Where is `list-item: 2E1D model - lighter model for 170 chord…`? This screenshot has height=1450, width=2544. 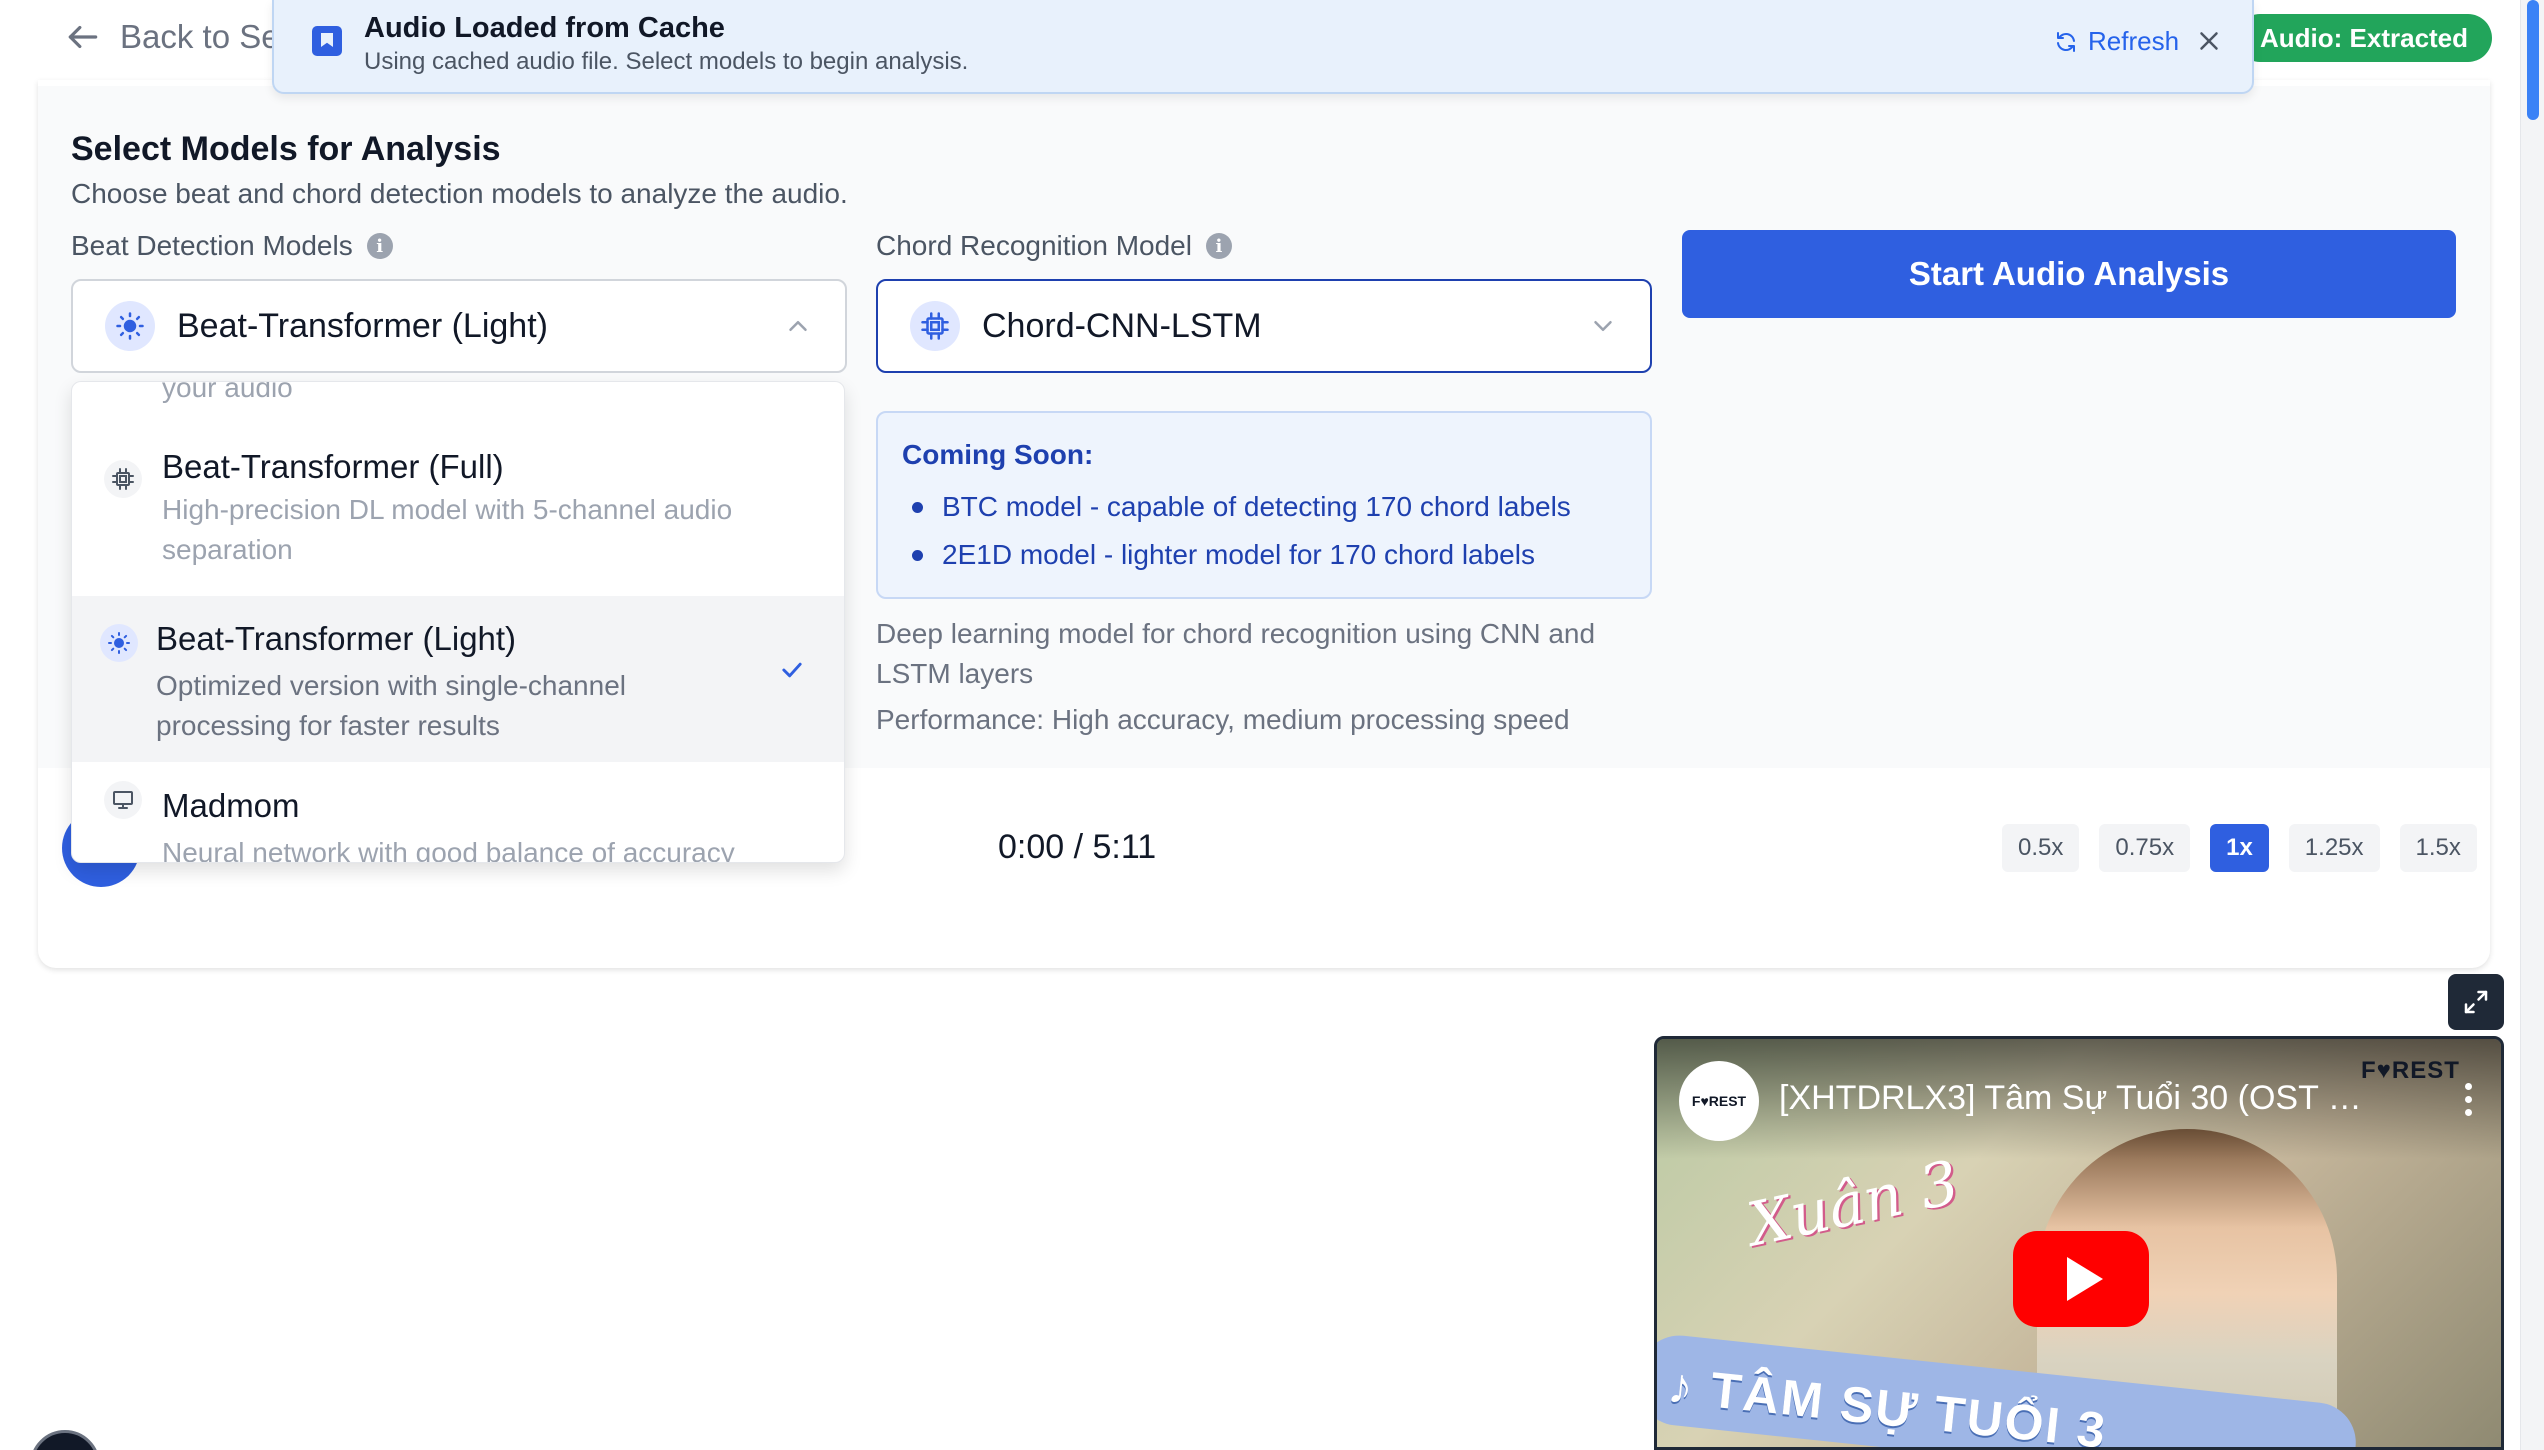 list-item: 2E1D model - lighter model for 170 chord… is located at coordinates (1264, 555).